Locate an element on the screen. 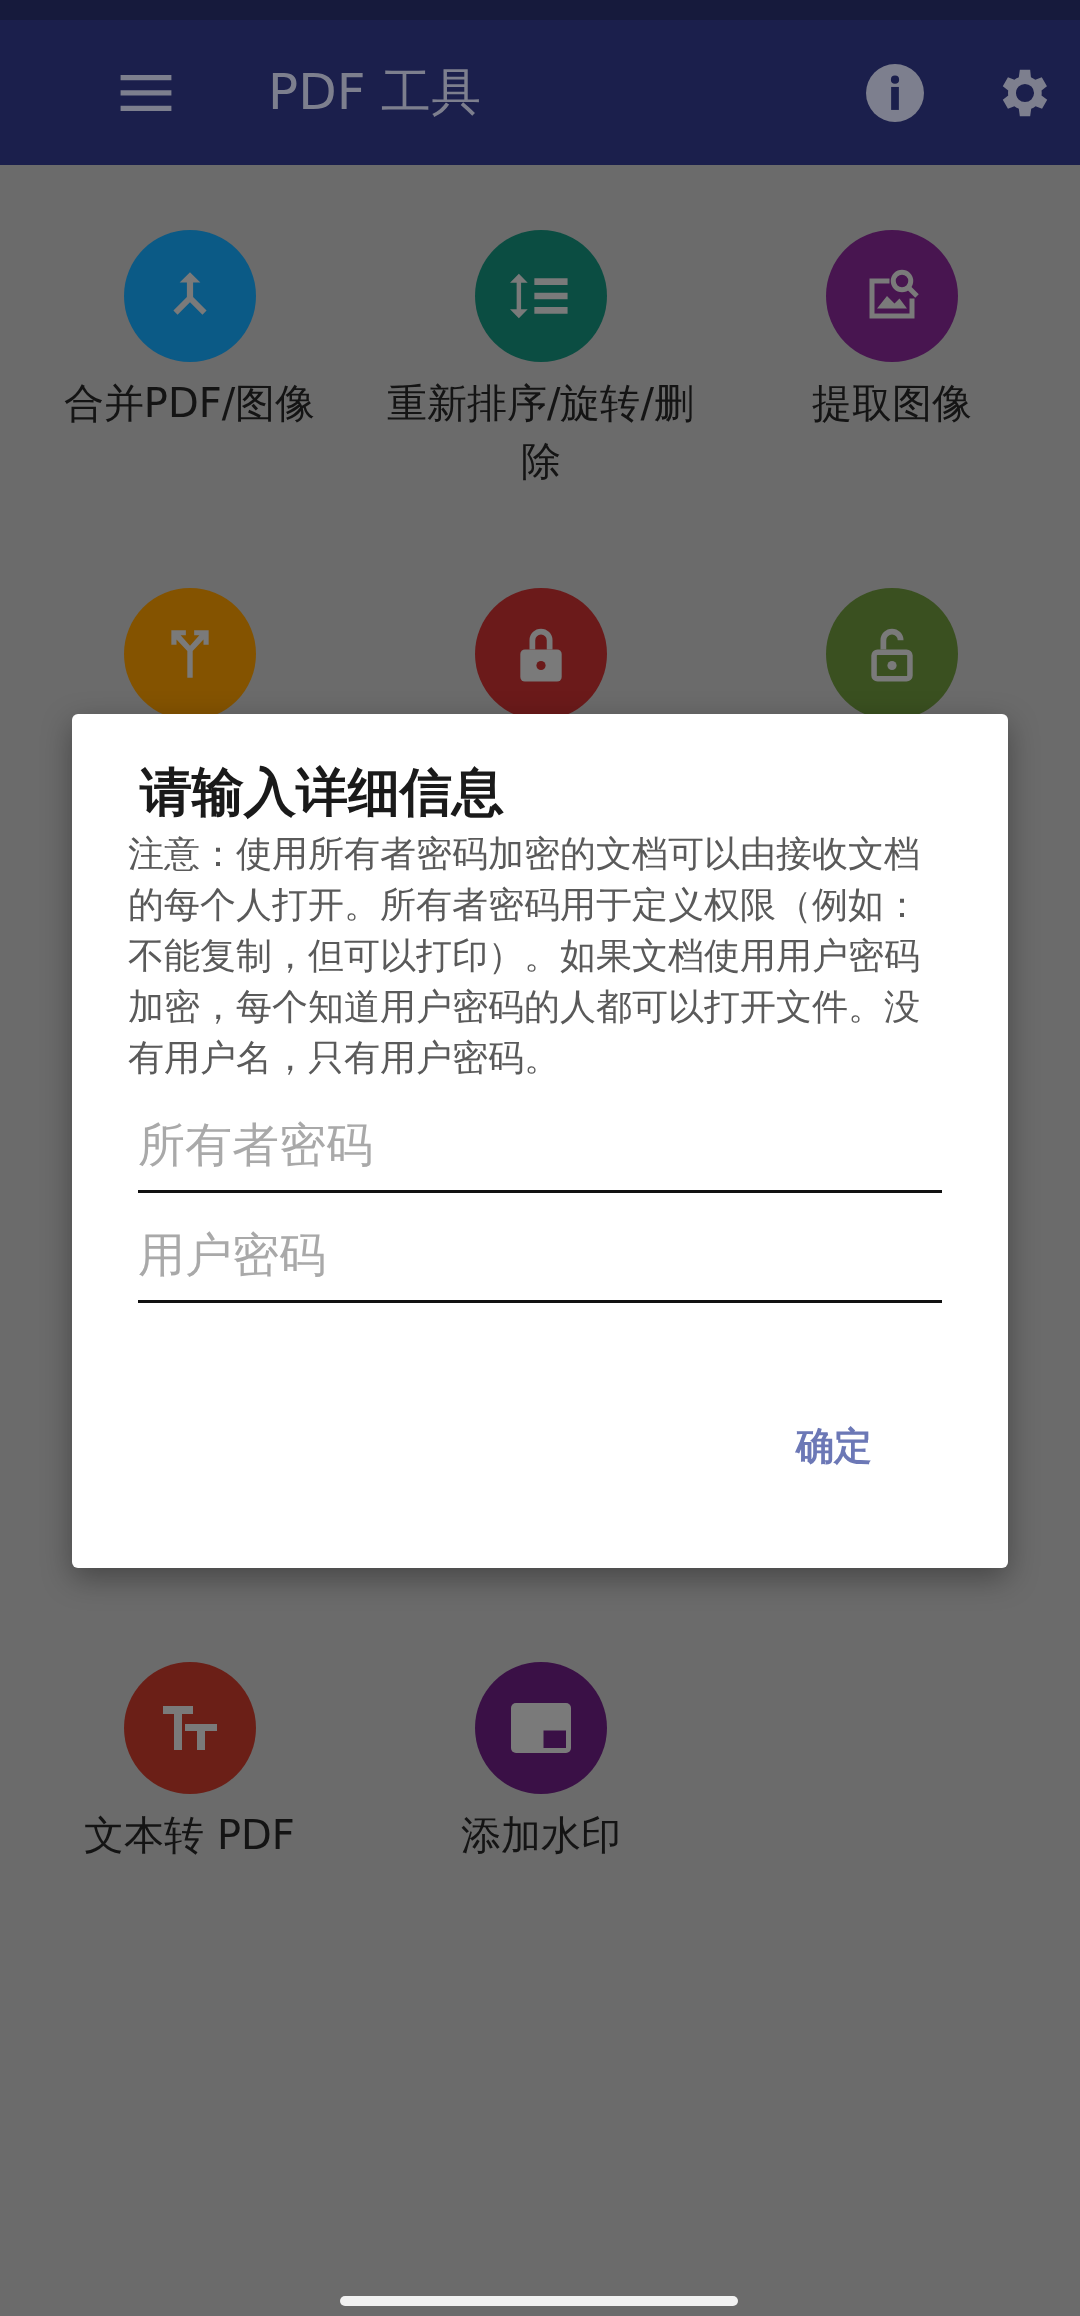 The width and height of the screenshot is (1080, 2316). dialog-title: 请输入详细信息 is located at coordinates (322, 792).